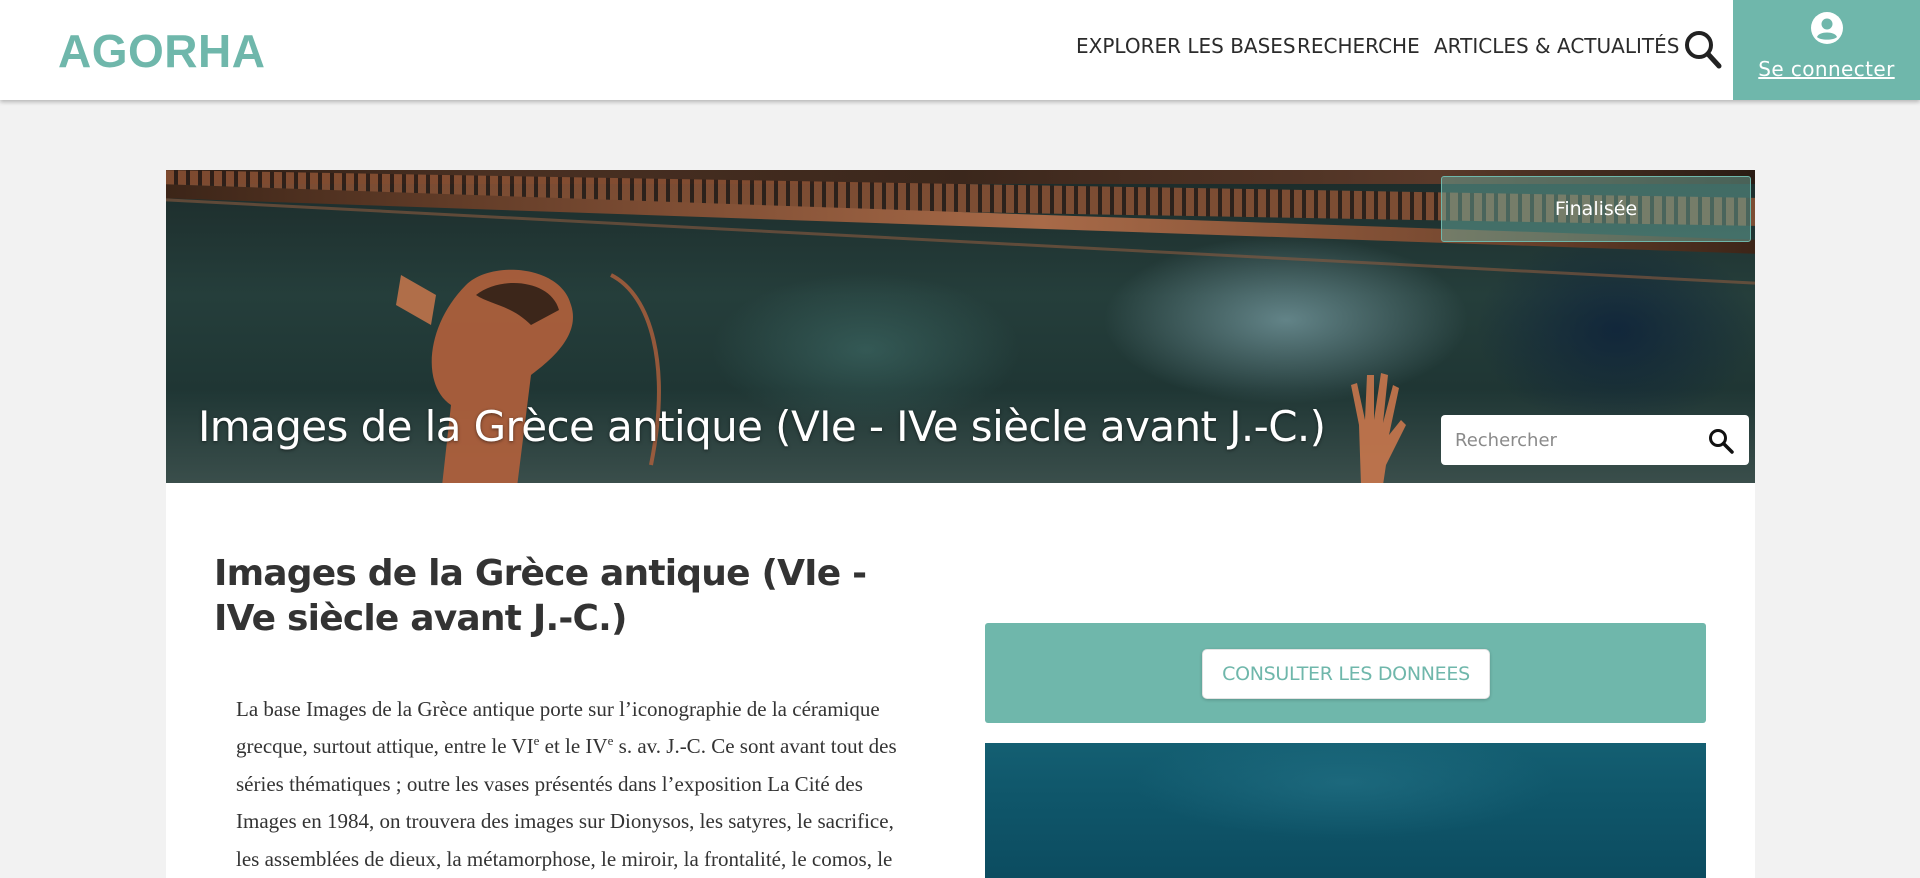  I want to click on search-input, so click(1571, 440).